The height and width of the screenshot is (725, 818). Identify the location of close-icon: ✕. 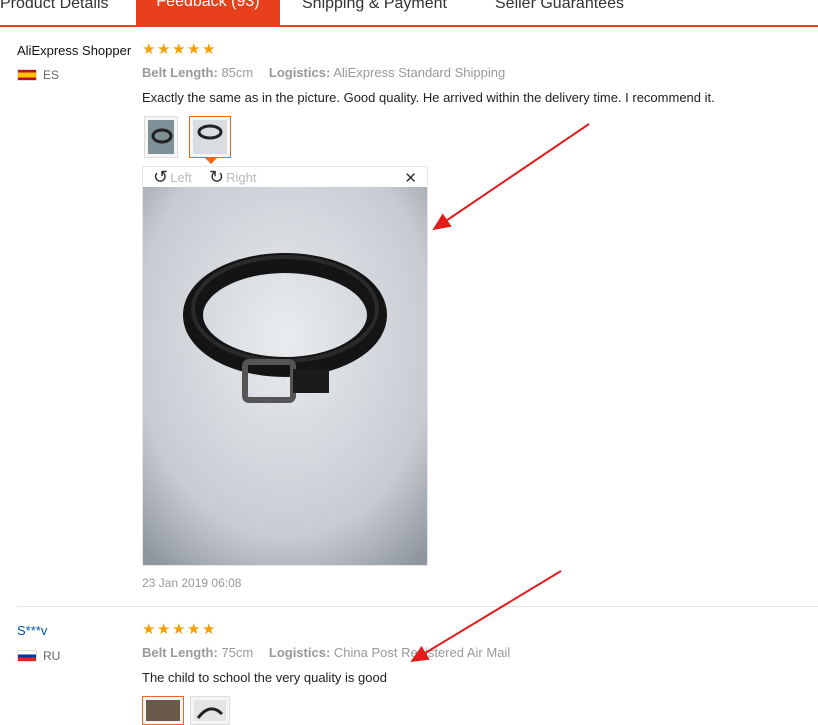
(410, 178).